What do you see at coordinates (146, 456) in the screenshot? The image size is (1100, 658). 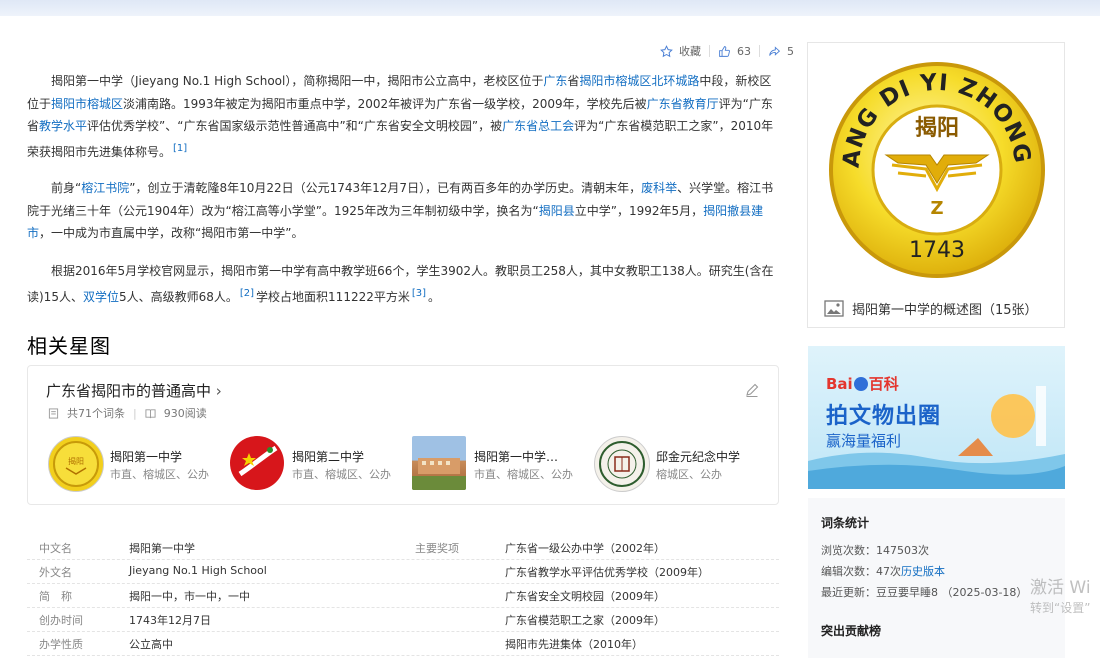 I see `school-name: 揭阳第一中学` at bounding box center [146, 456].